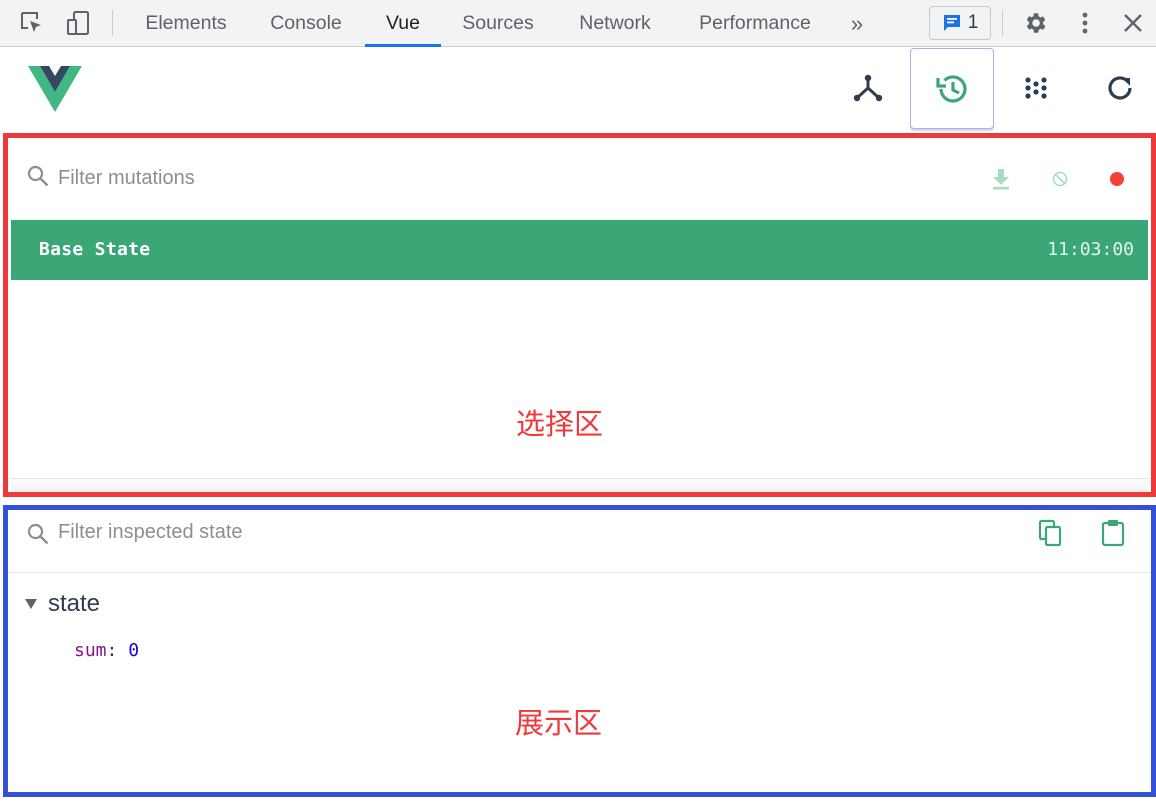 This screenshot has width=1156, height=809. Describe the element at coordinates (186, 23) in the screenshot. I see `tab-elements: Elements` at that location.